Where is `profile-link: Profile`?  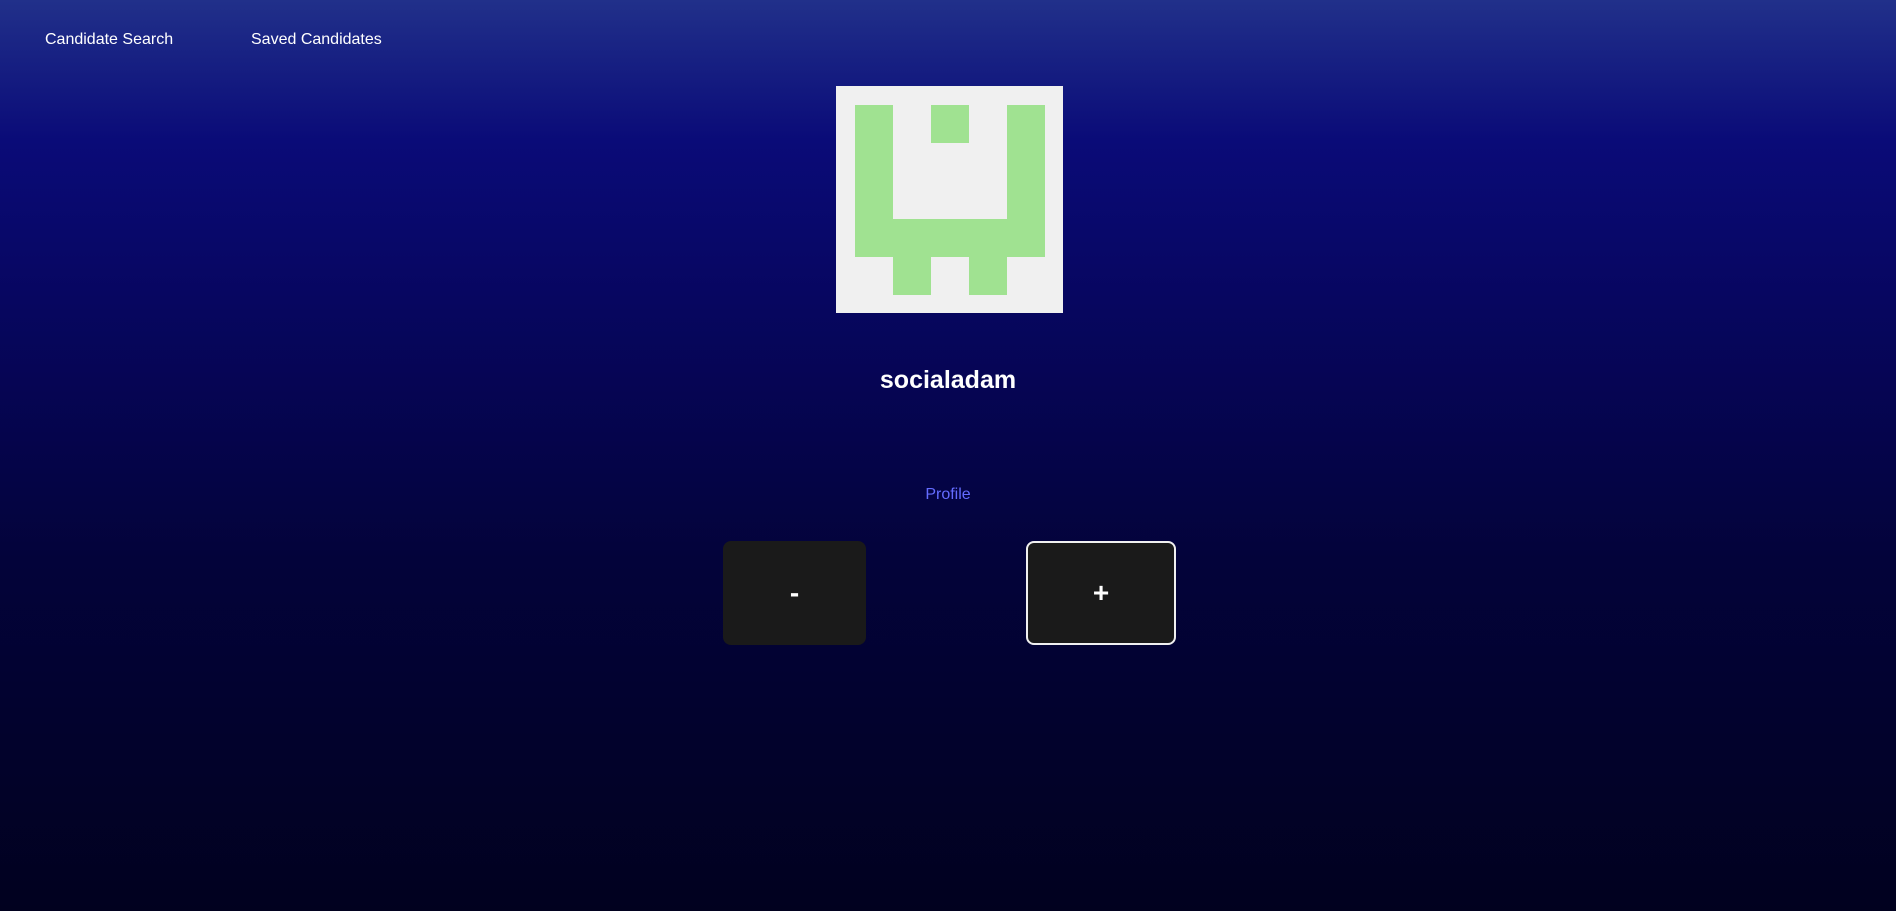 profile-link: Profile is located at coordinates (948, 495).